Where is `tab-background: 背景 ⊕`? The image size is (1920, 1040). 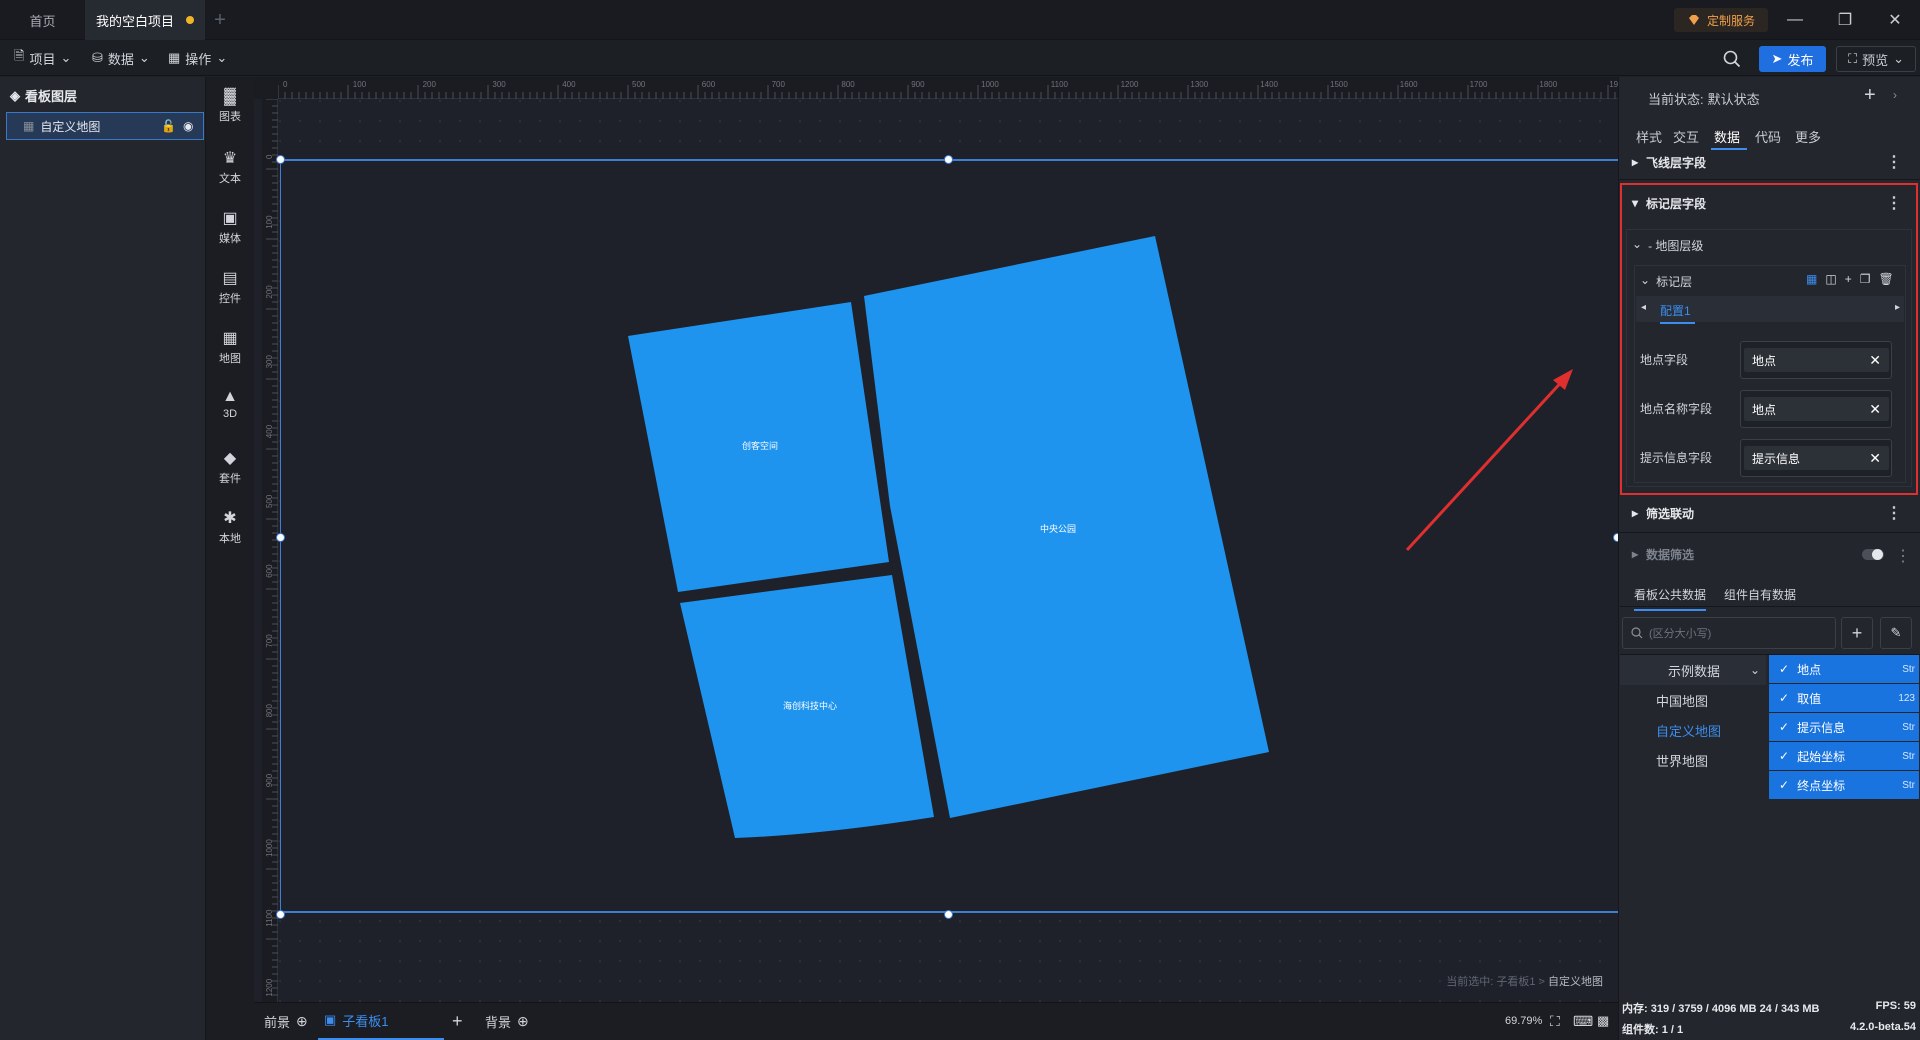 tab-background: 背景 ⊕ is located at coordinates (507, 1021).